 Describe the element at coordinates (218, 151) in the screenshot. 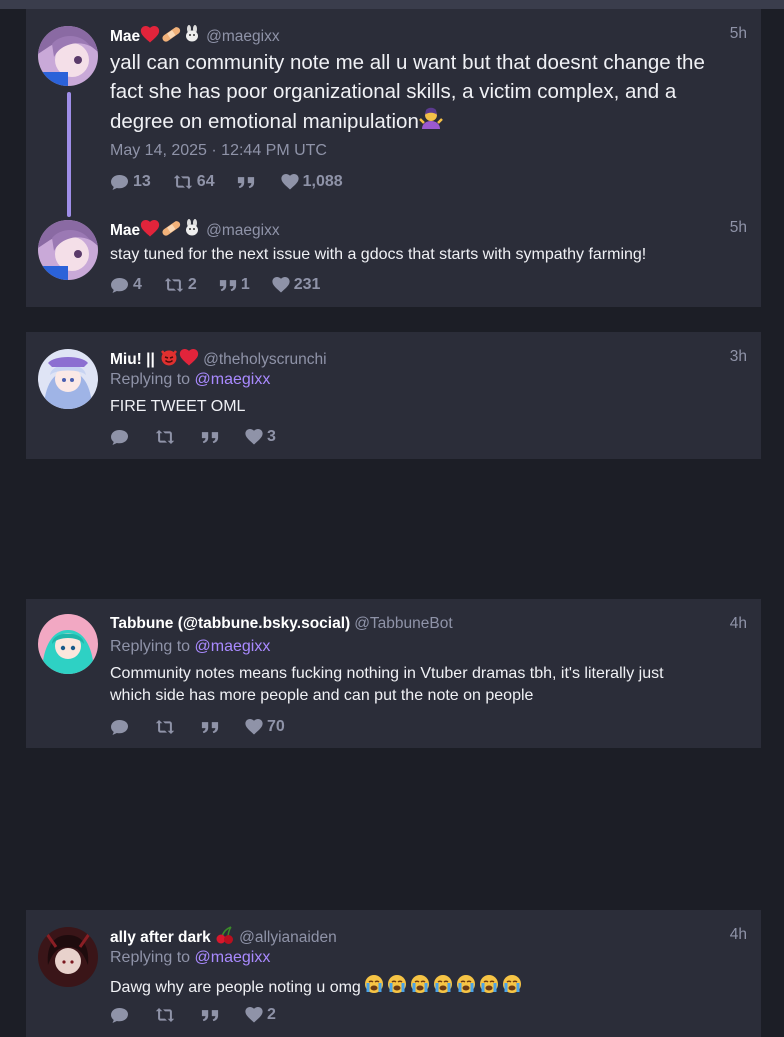

I see `post-date: May 14, 2025 · 12:44 PM UTC` at that location.